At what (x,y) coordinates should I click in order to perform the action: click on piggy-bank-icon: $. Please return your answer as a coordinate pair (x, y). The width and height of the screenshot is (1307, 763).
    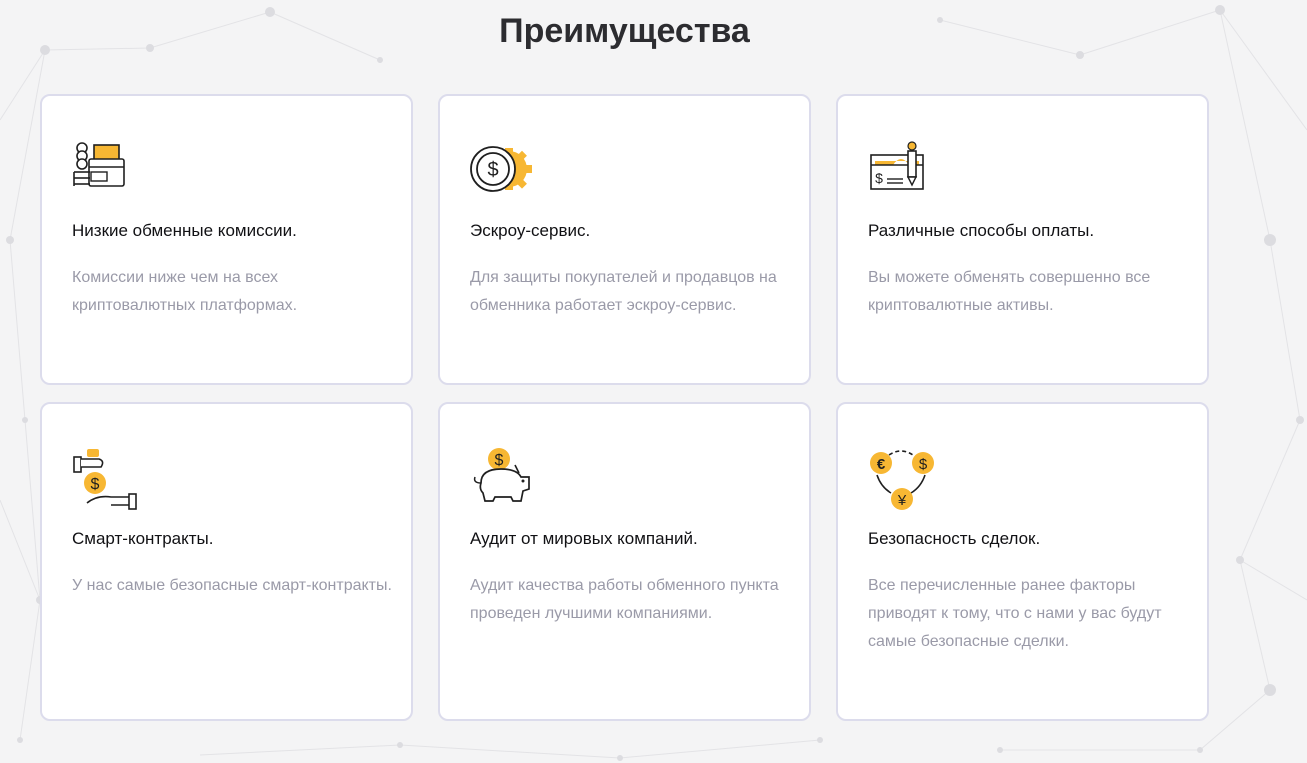
    Looking at the image, I should click on (503, 481).